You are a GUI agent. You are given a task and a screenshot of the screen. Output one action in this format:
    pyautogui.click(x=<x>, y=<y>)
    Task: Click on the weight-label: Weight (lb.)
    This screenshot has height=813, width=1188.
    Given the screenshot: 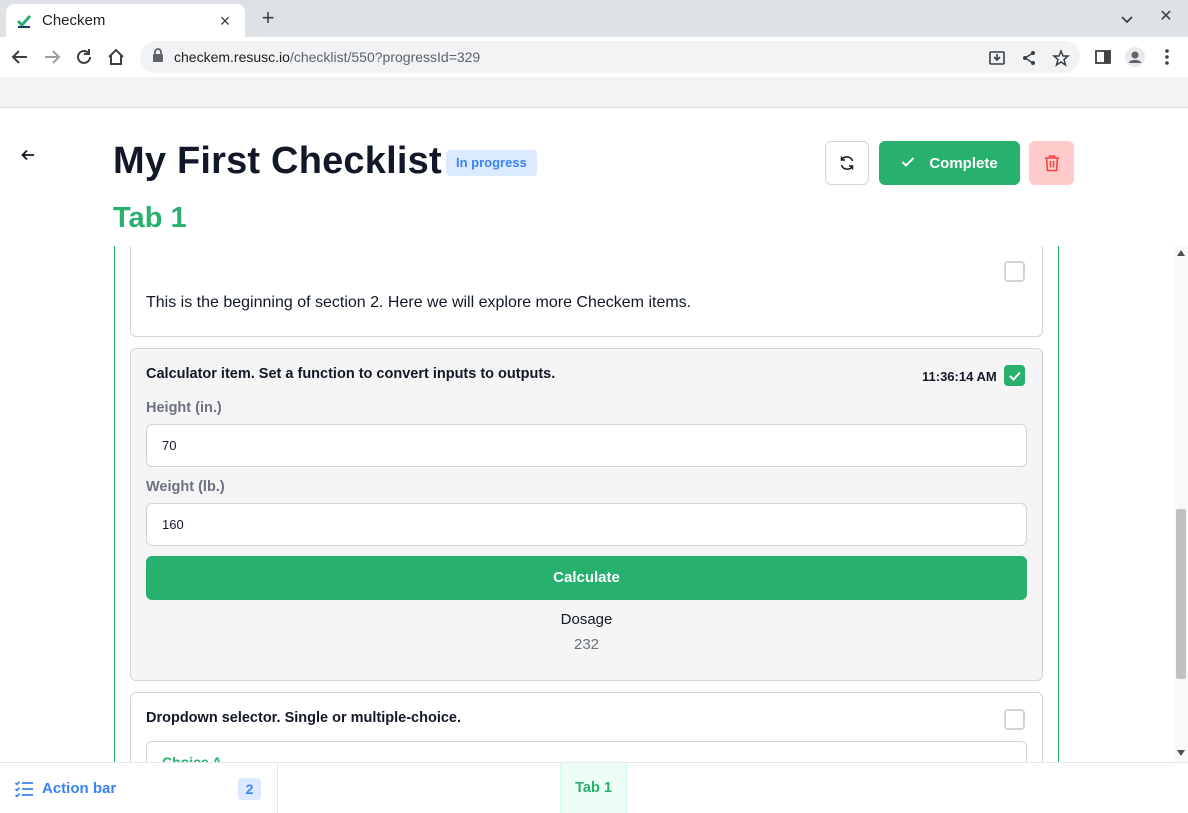 What is the action you would take?
    pyautogui.click(x=185, y=487)
    